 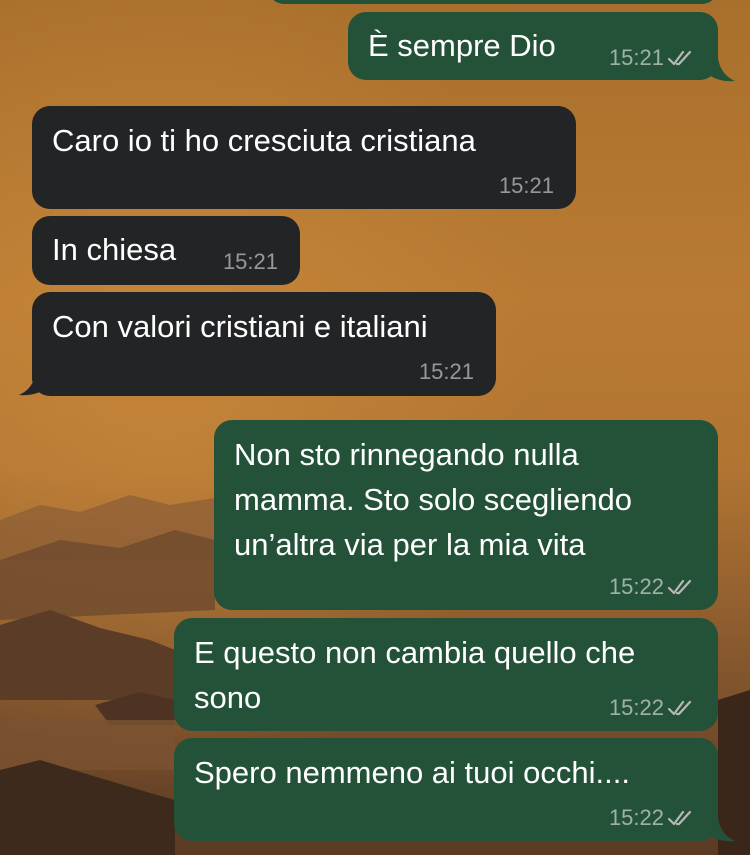 I want to click on message-text: Caro io ti ho cresciuta cristiana, so click(x=264, y=140).